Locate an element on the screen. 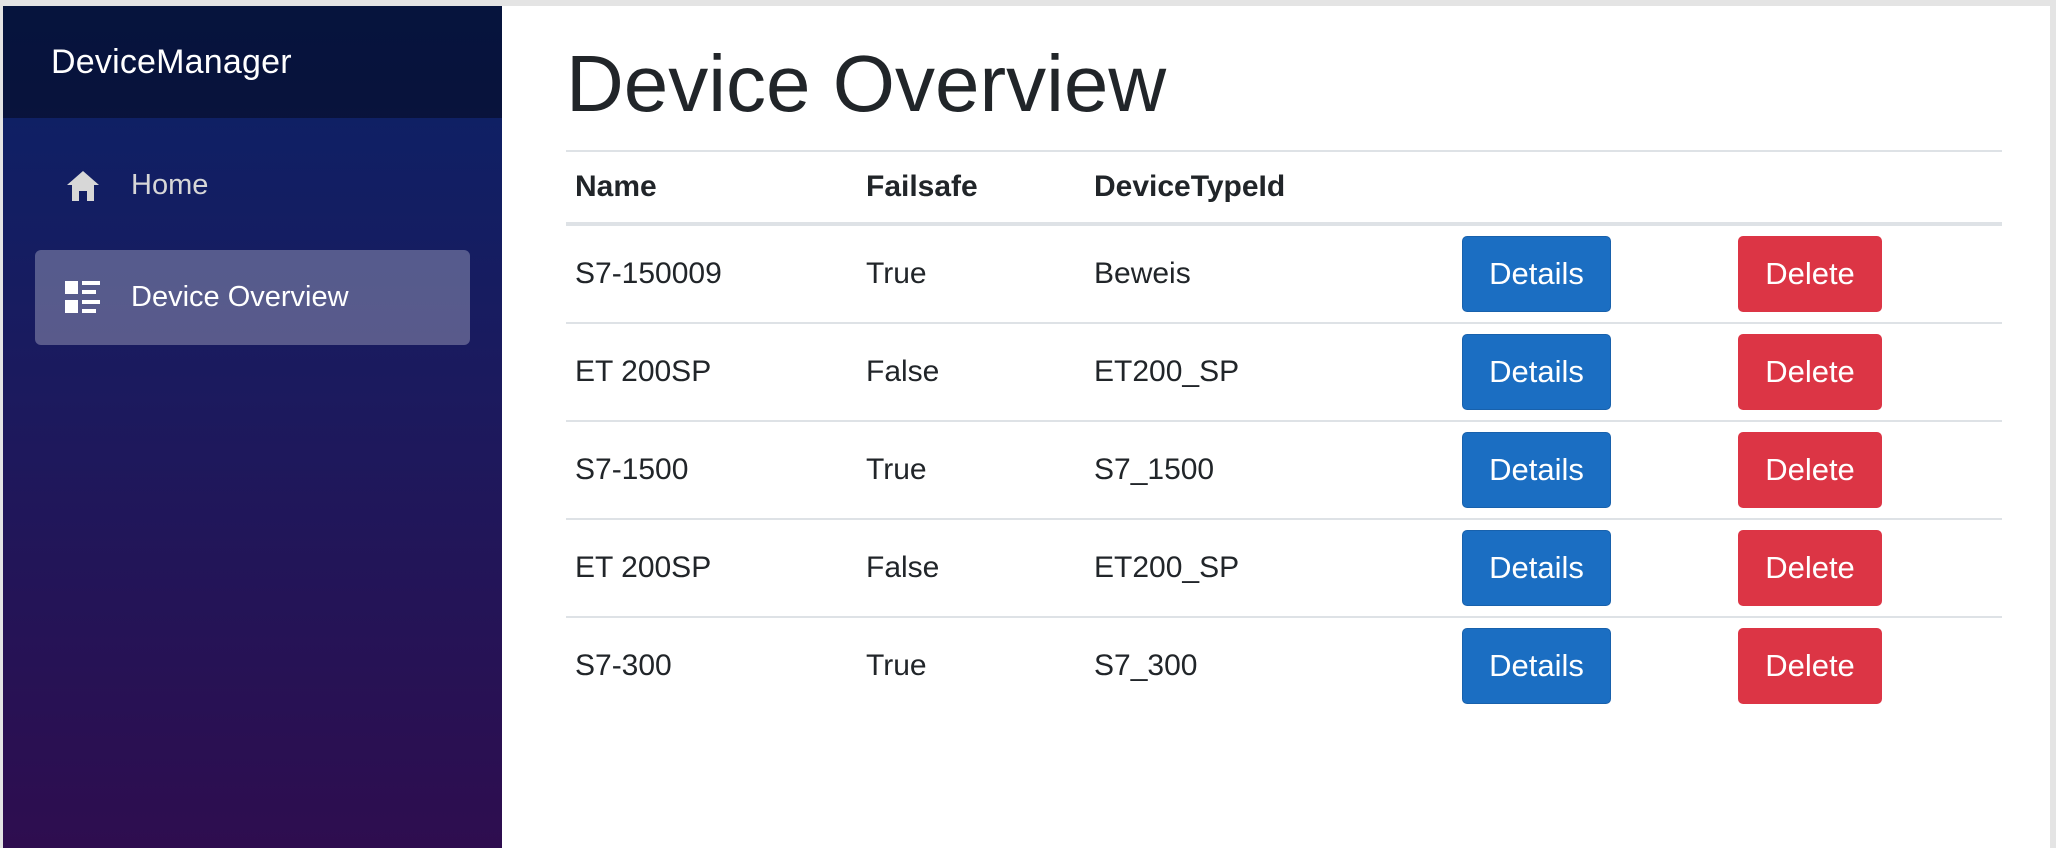 The width and height of the screenshot is (2056, 848). column-header-device-type-id: DeviceTypeId is located at coordinates (1269, 188).